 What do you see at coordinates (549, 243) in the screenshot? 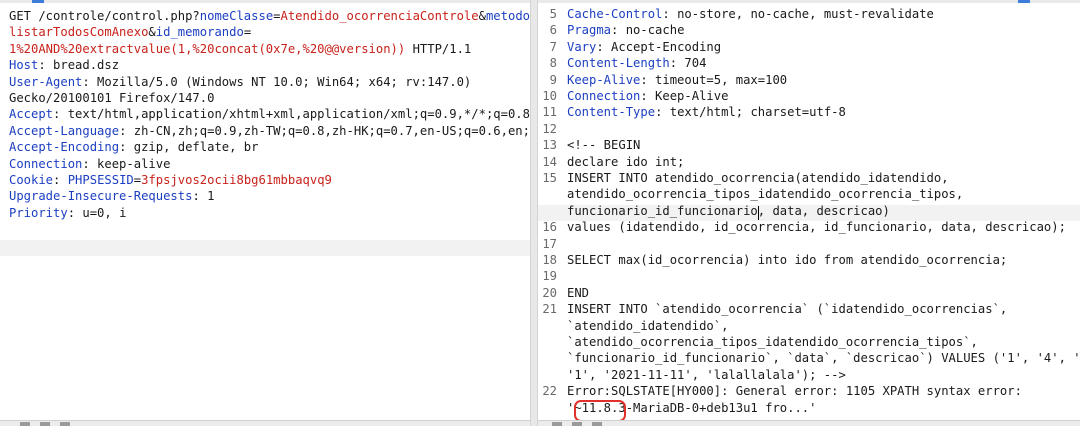
I see `line-number: 17` at bounding box center [549, 243].